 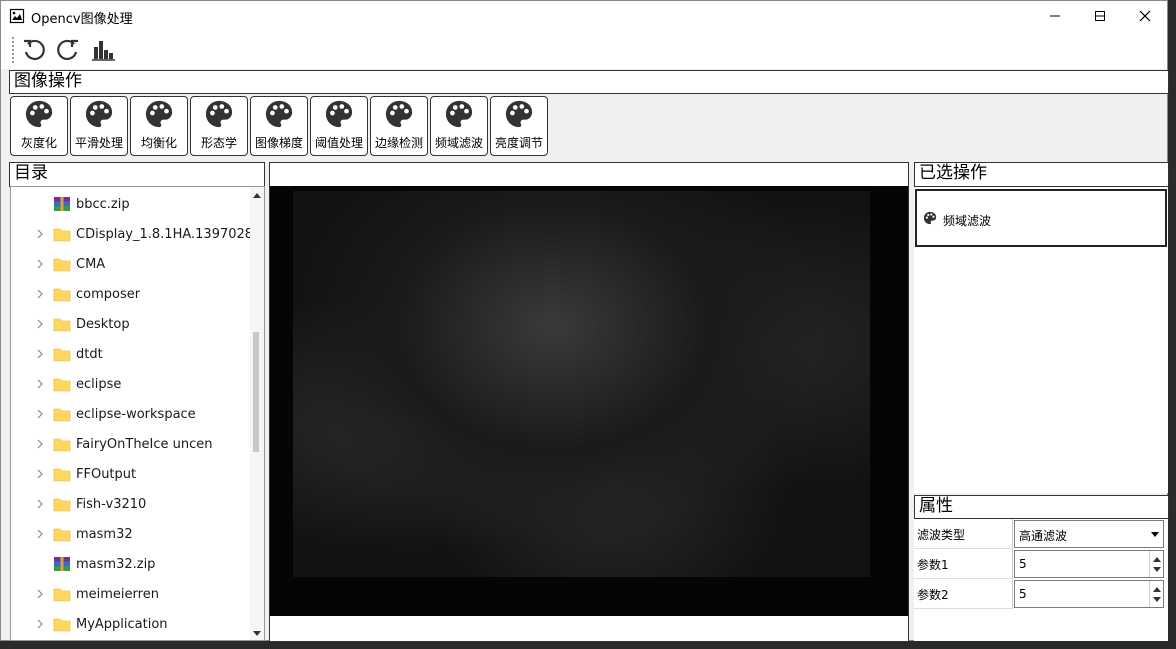 What do you see at coordinates (131, 384) in the screenshot?
I see `tree-item: eclipse` at bounding box center [131, 384].